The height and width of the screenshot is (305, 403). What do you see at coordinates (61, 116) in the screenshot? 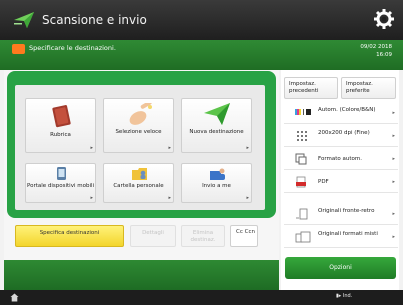
I see `address-book-icon` at bounding box center [61, 116].